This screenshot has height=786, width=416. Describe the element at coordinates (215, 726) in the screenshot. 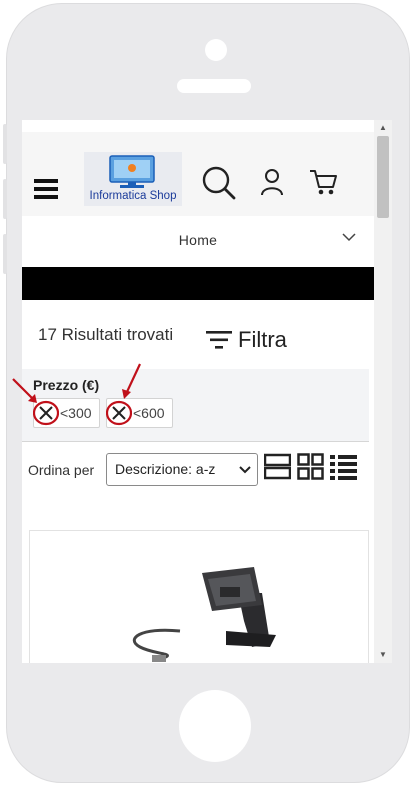

I see `home-hardware-button` at that location.